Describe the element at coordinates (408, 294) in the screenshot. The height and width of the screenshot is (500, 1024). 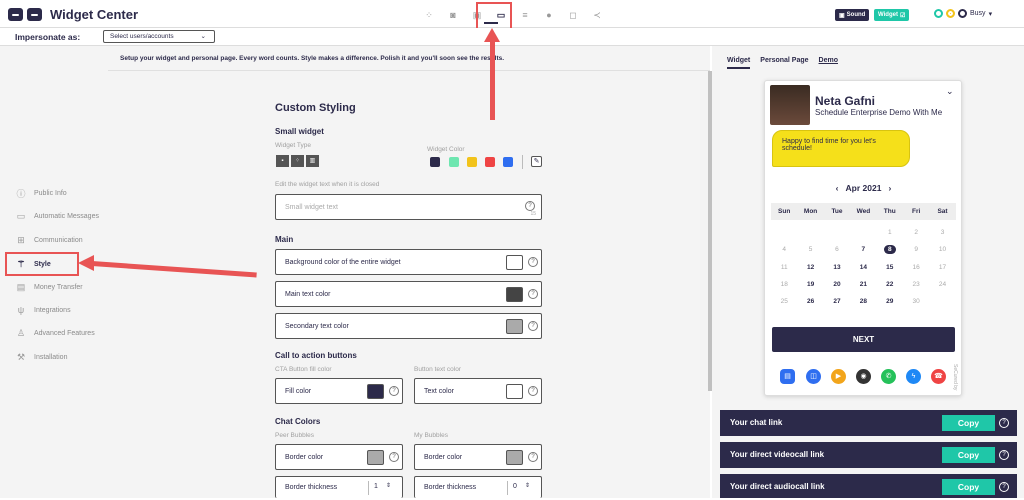
I see `main-text-color-field: Main text color?` at that location.